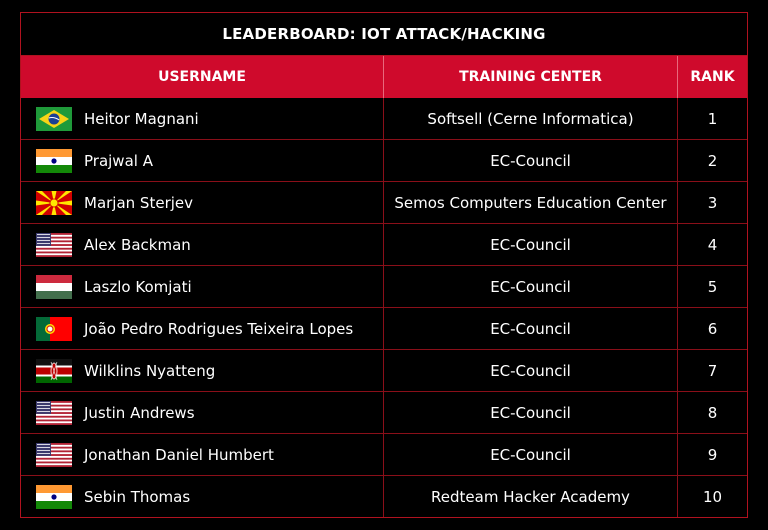 This screenshot has height=530, width=768. Describe the element at coordinates (54, 202) in the screenshot. I see `north-macedonia-flag-icon` at that location.